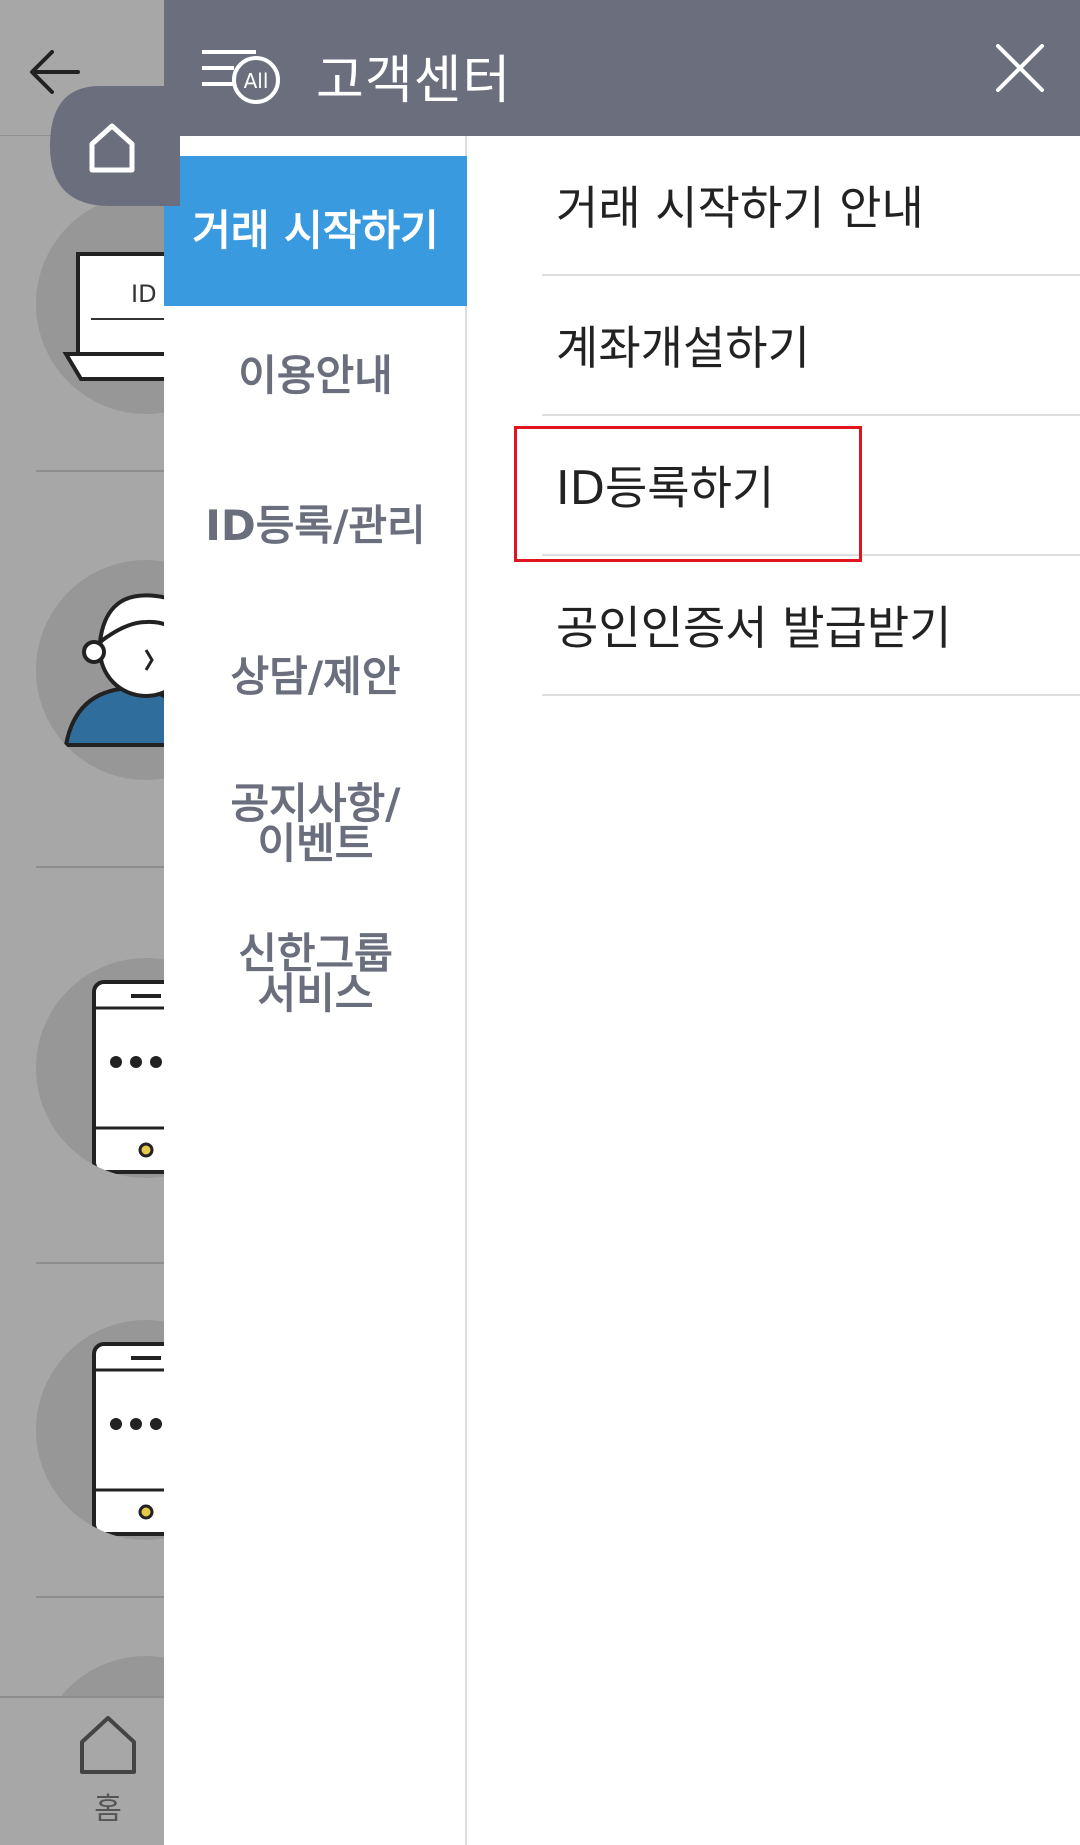 The image size is (1080, 1845). Describe the element at coordinates (811, 346) in the screenshot. I see `submenu-item-open-account: 계좌개설하기` at that location.